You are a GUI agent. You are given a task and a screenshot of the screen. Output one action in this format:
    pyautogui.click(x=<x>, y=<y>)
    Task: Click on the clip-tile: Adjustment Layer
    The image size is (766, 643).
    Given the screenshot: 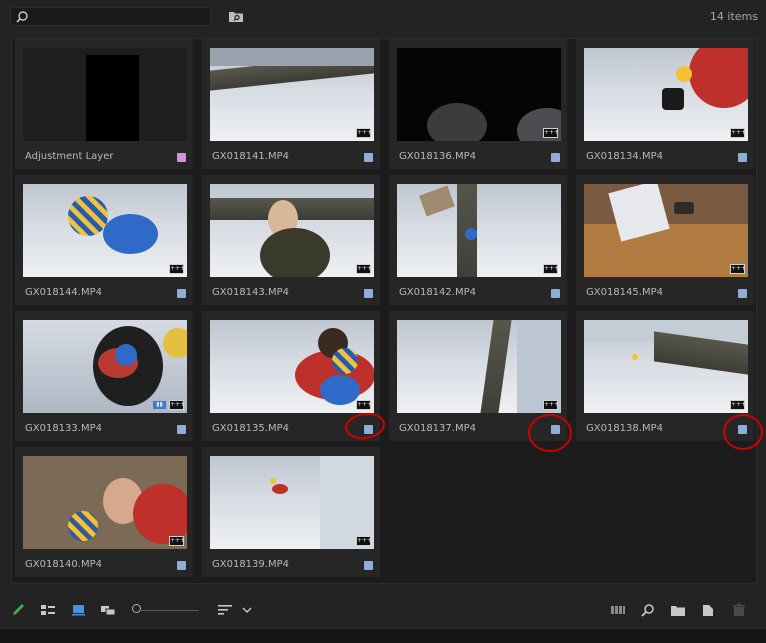 What is the action you would take?
    pyautogui.click(x=104, y=104)
    